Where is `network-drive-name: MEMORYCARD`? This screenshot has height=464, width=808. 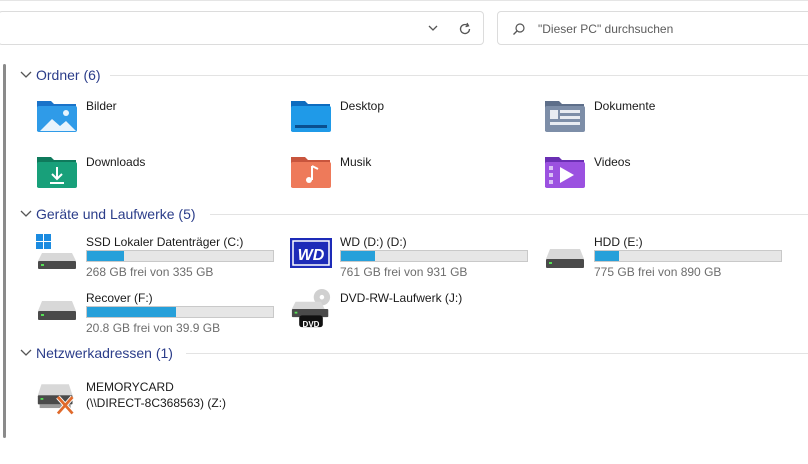 network-drive-name: MEMORYCARD is located at coordinates (130, 387).